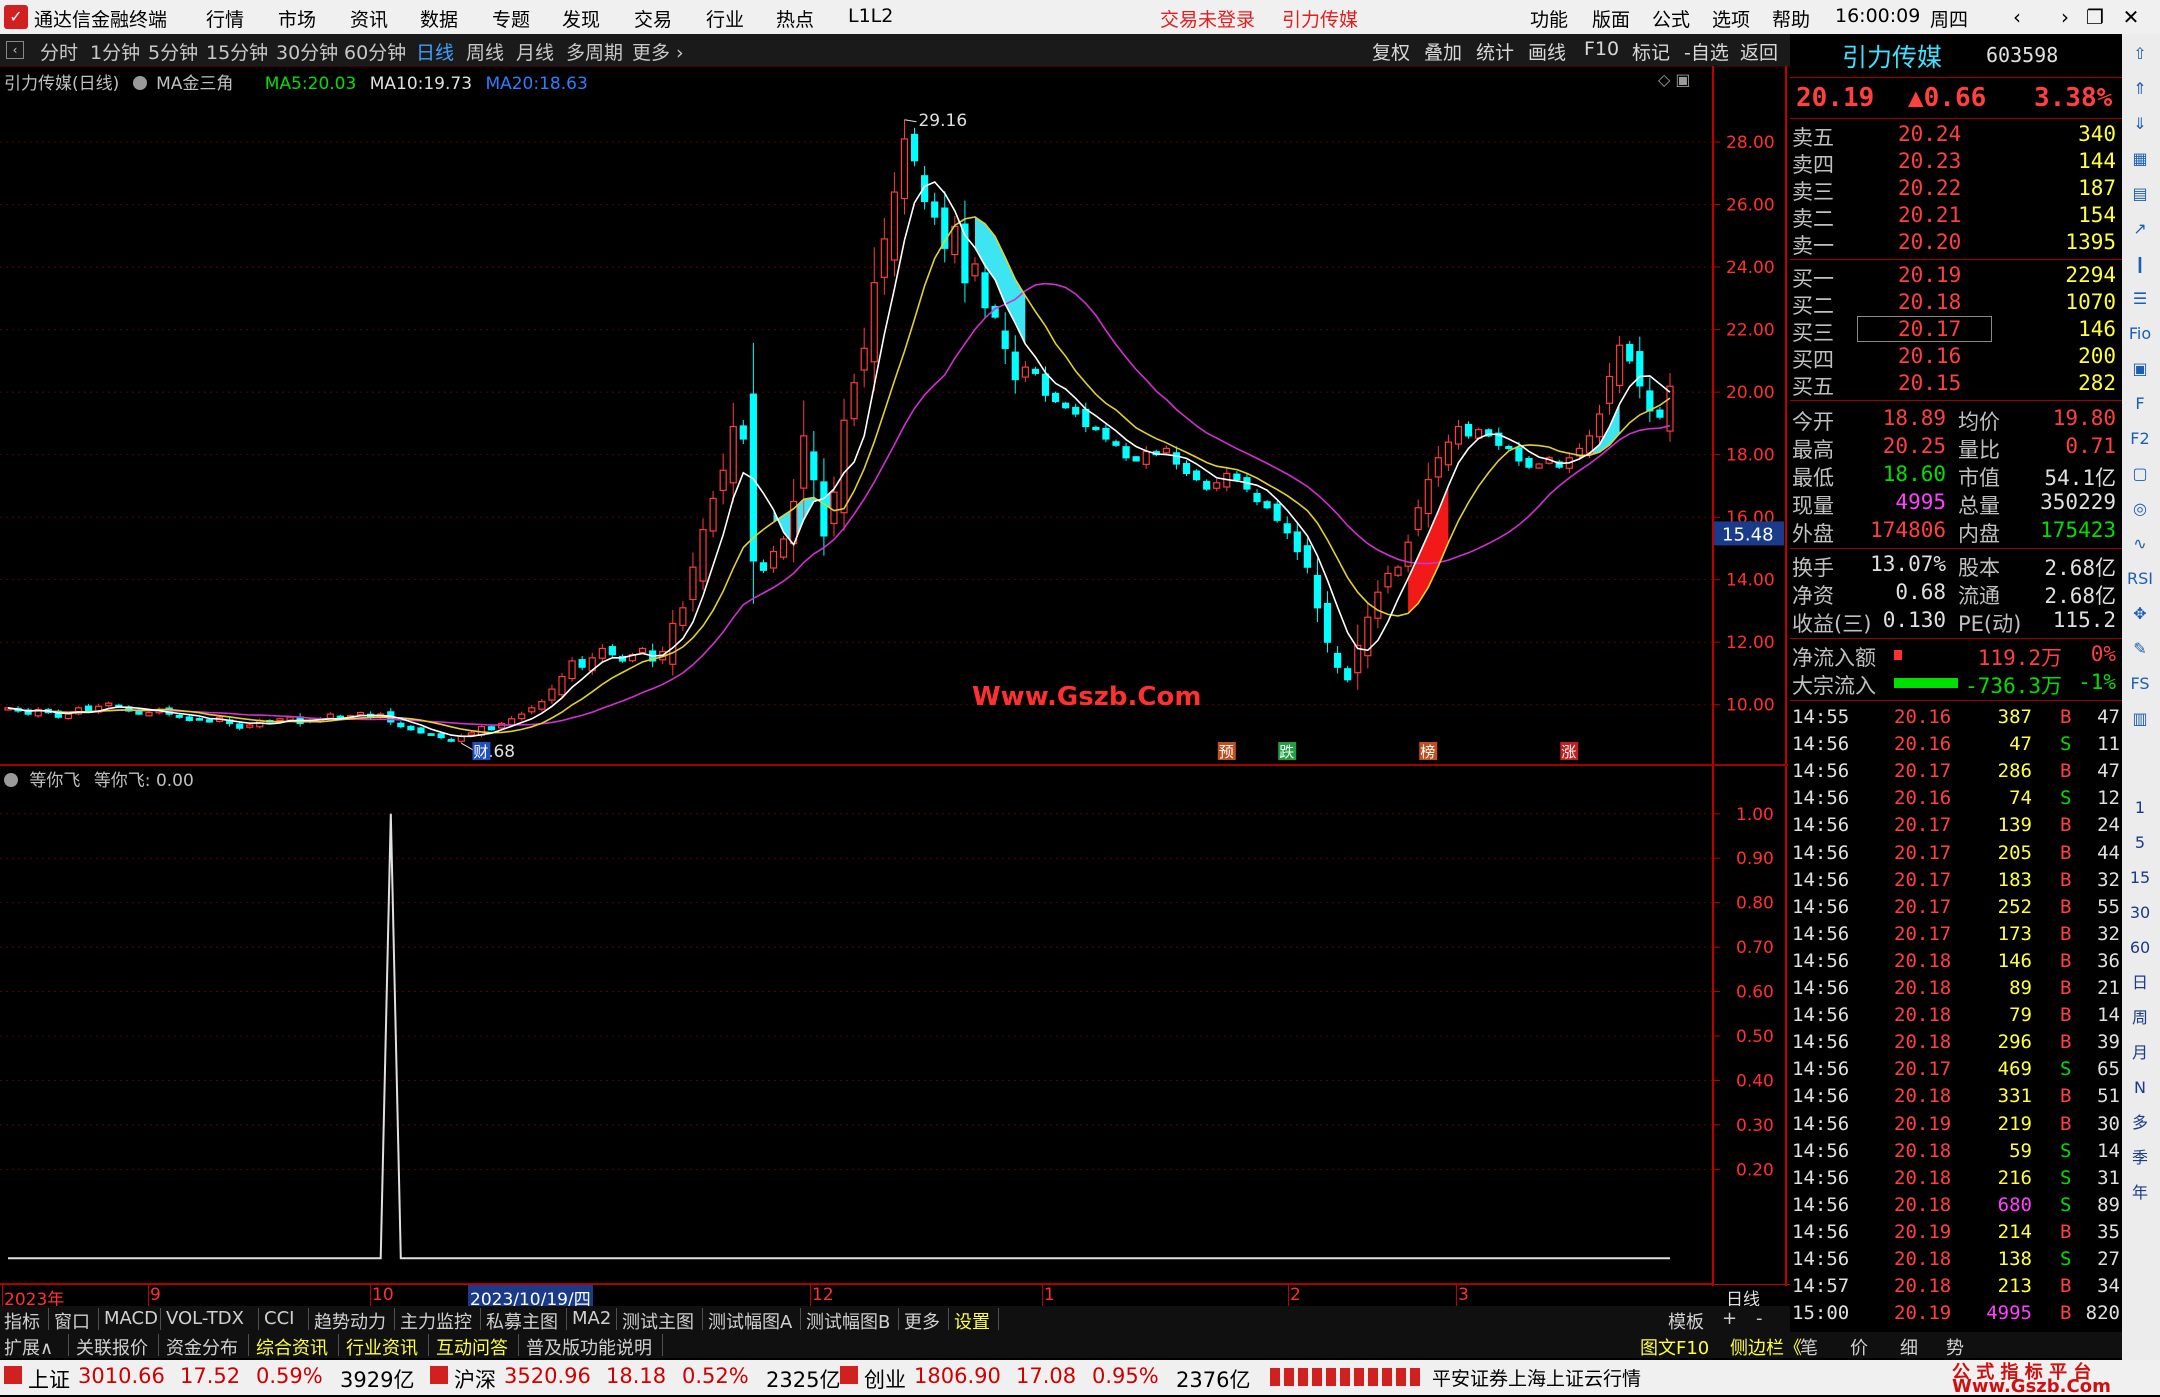  I want to click on pen-icon: ✎, so click(2140, 649).